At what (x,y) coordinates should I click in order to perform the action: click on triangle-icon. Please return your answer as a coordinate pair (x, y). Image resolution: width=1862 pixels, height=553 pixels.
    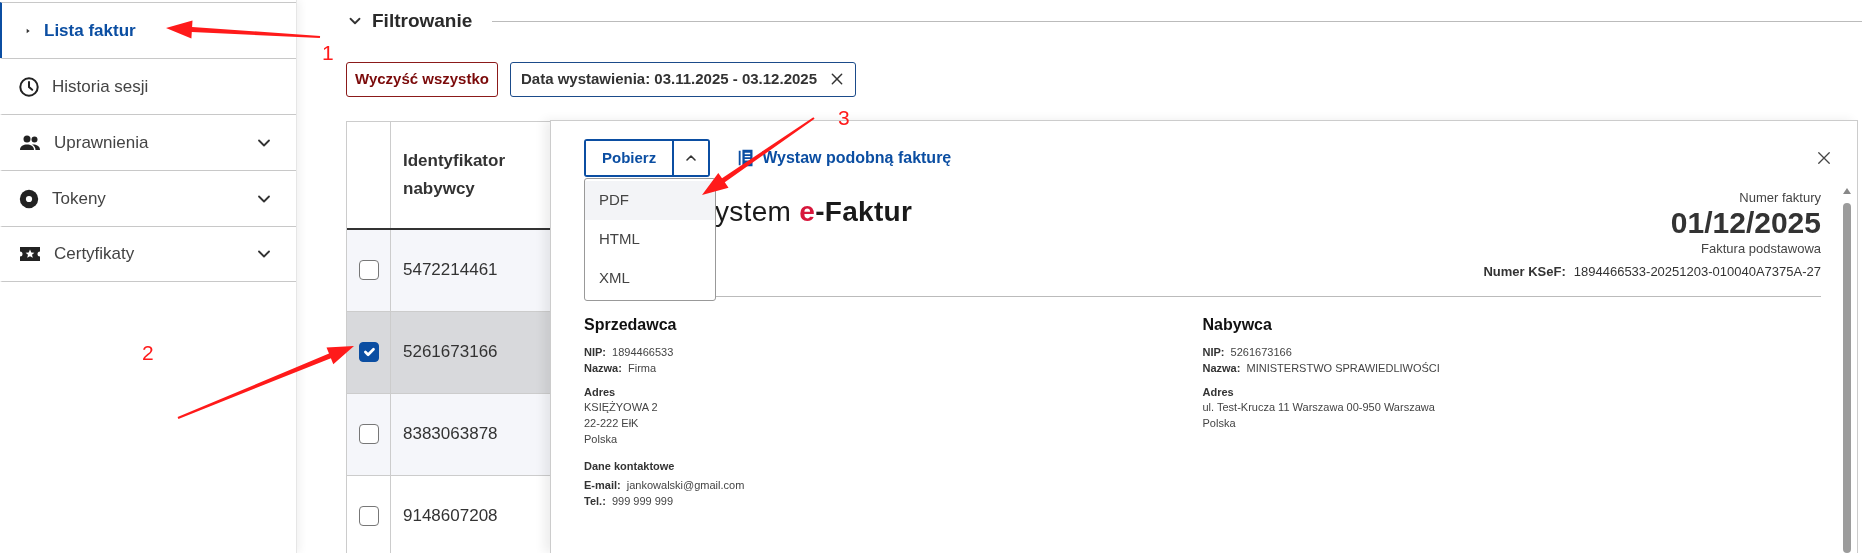
    Looking at the image, I should click on (28, 30).